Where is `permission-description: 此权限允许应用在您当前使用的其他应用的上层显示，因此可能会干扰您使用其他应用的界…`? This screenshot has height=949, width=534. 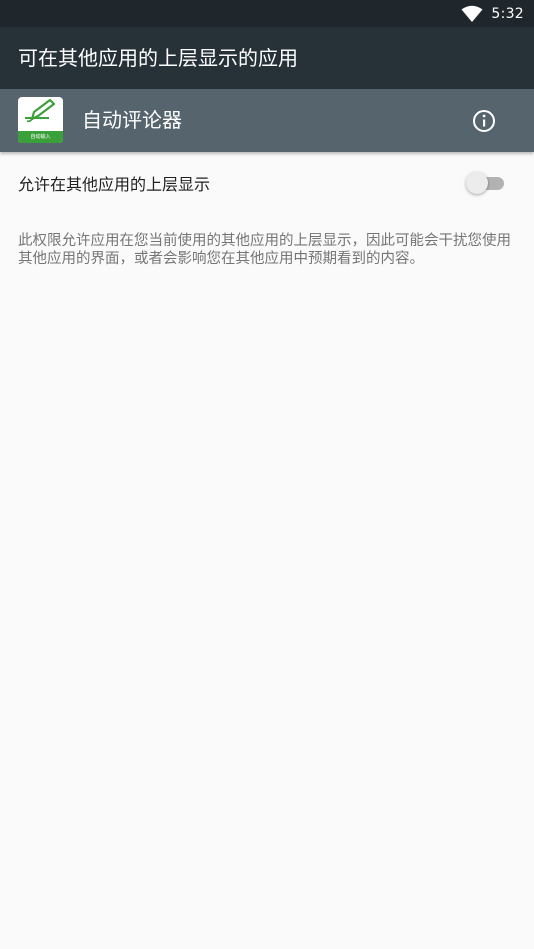 permission-description: 此权限允许应用在您当前使用的其他应用的上层显示，因此可能会干扰您使用其他应用的界… is located at coordinates (264, 250).